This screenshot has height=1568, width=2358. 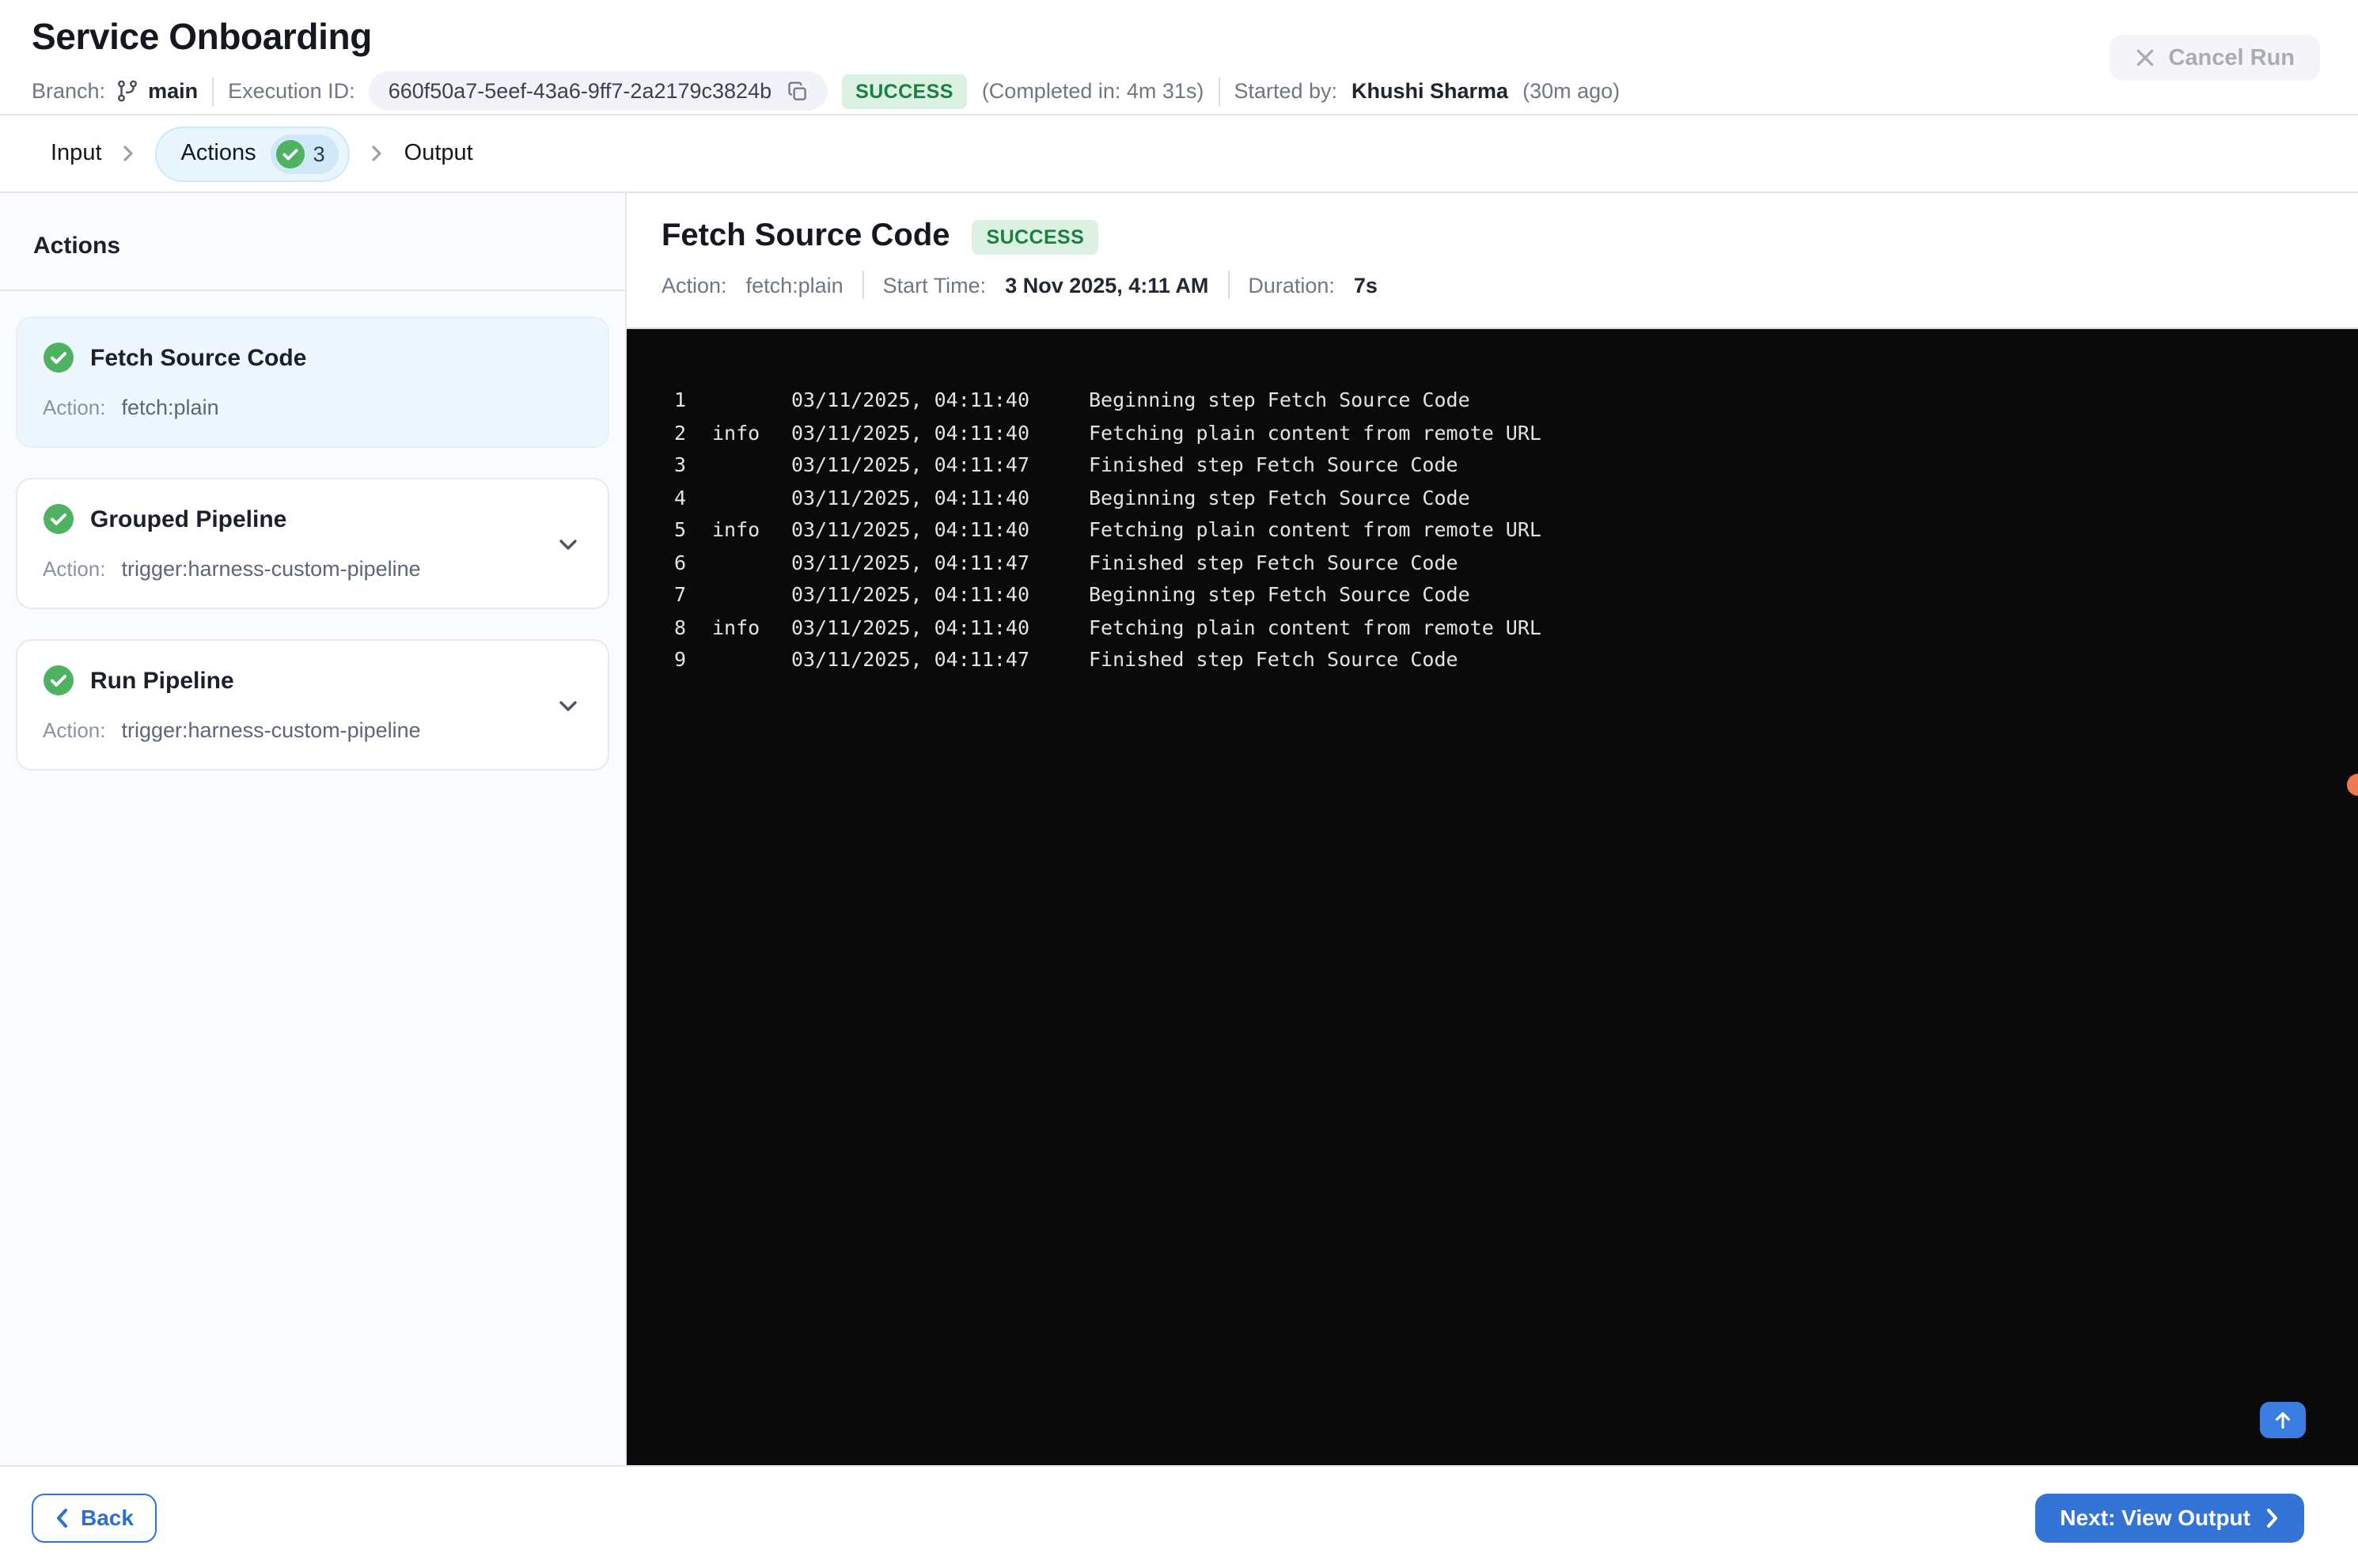 What do you see at coordinates (1291, 285) in the screenshot?
I see `detail-duration-label: Duration:` at bounding box center [1291, 285].